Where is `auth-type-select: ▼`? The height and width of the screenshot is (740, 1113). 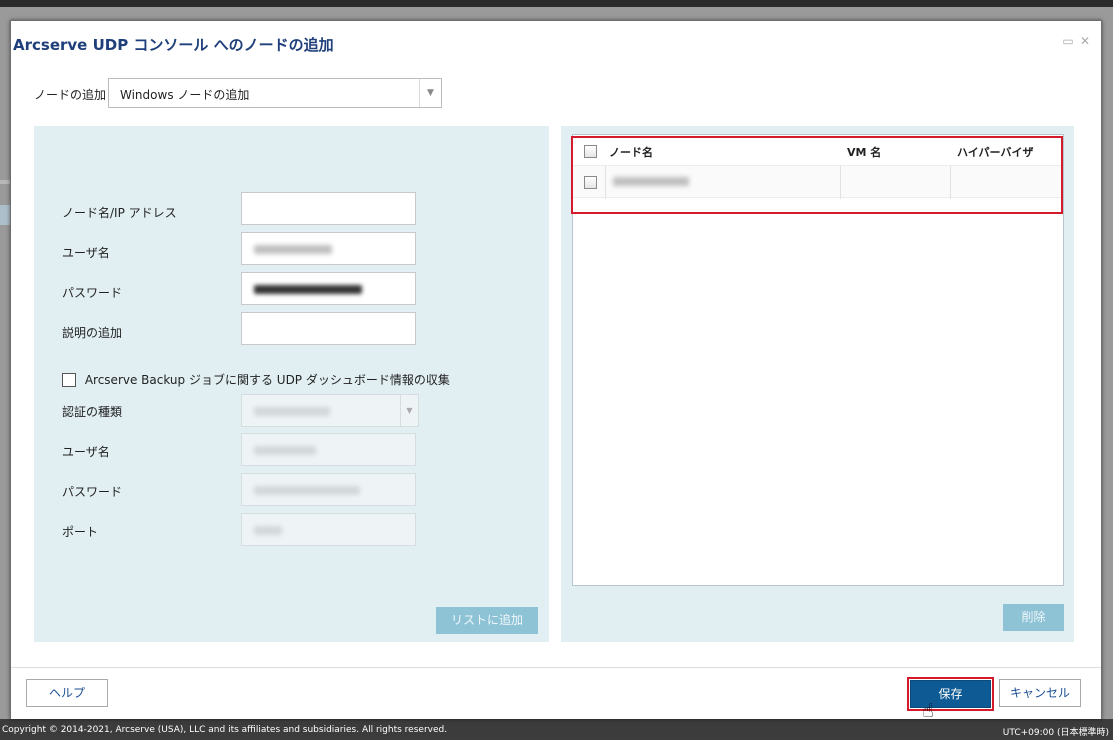 auth-type-select: ▼ is located at coordinates (330, 410).